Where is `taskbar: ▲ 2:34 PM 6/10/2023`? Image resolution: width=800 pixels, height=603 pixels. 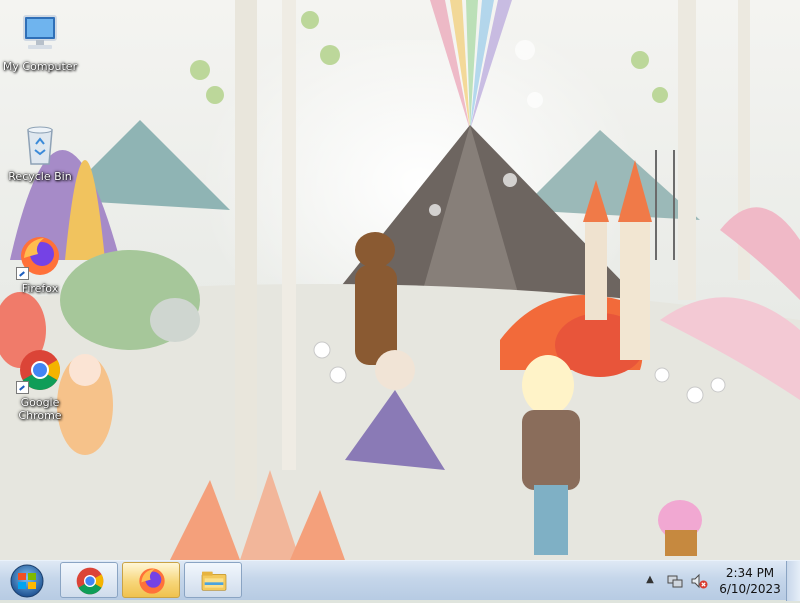
taskbar: ▲ 2:34 PM 6/10/2023 is located at coordinates (400, 580).